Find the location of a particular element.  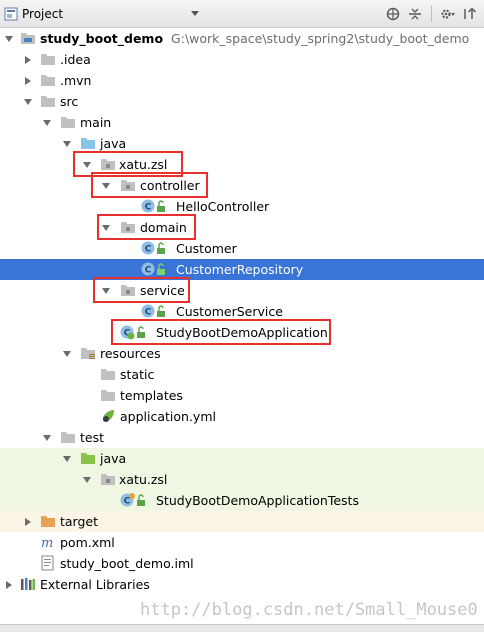

tree-item-static: static is located at coordinates (242, 374).